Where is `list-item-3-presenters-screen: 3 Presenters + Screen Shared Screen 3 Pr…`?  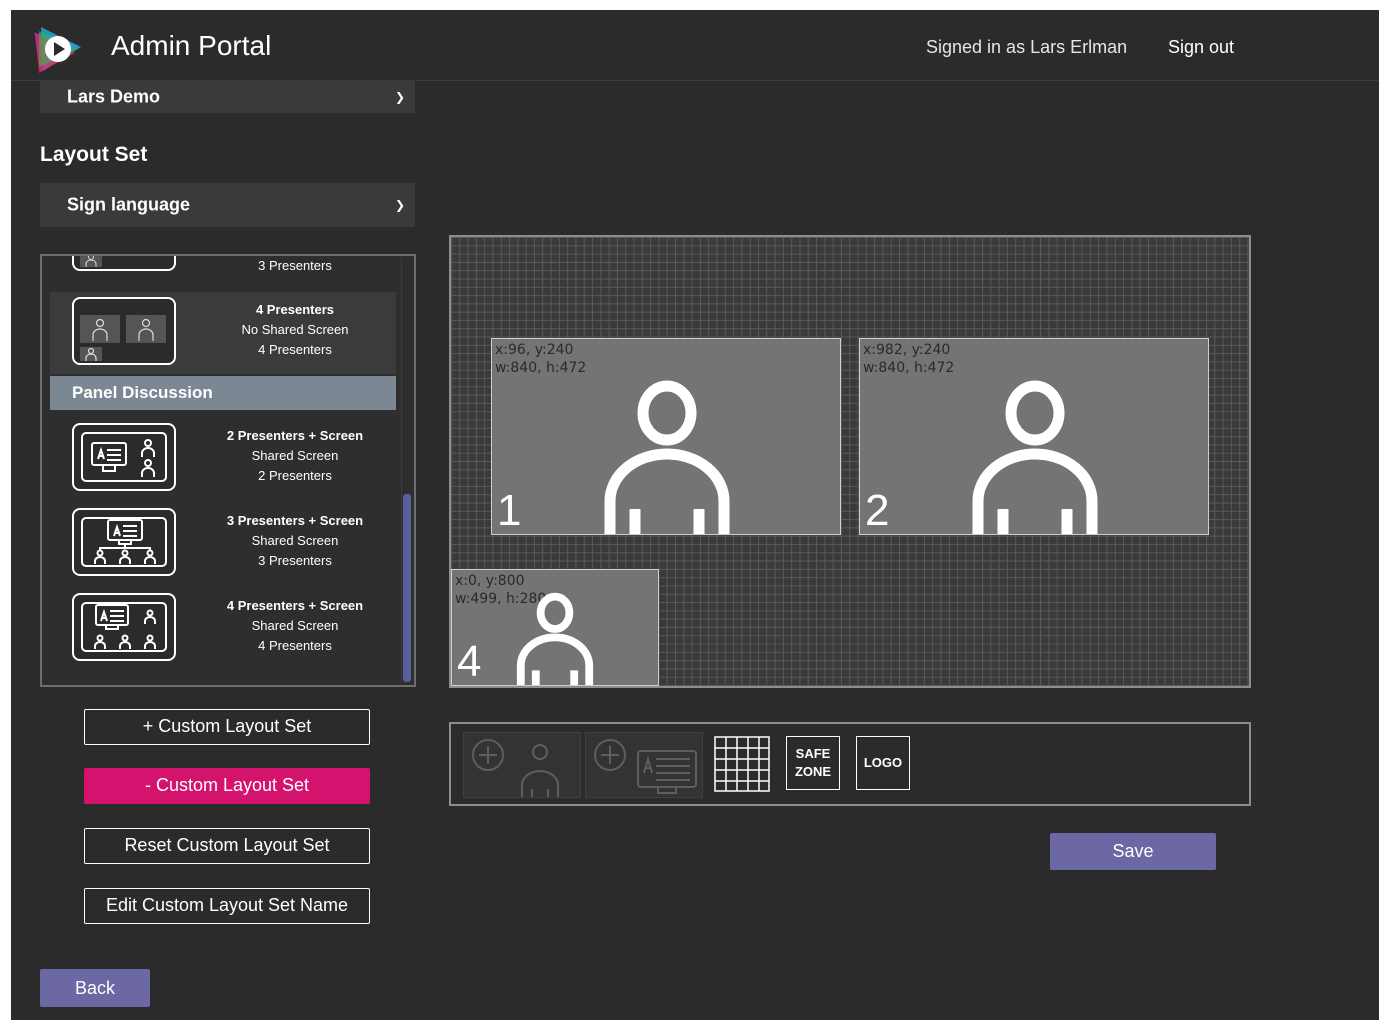
list-item-3-presenters-screen: 3 Presenters + Screen Shared Screen 3 Pr… is located at coordinates (223, 544).